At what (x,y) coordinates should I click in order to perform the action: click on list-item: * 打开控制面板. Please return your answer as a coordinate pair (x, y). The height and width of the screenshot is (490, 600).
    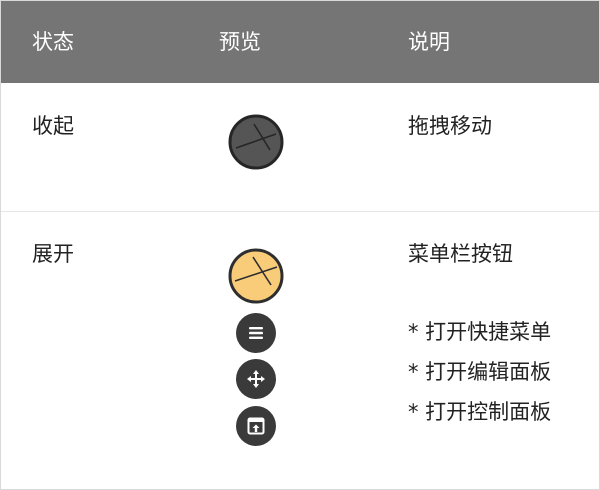
    Looking at the image, I should click on (480, 412).